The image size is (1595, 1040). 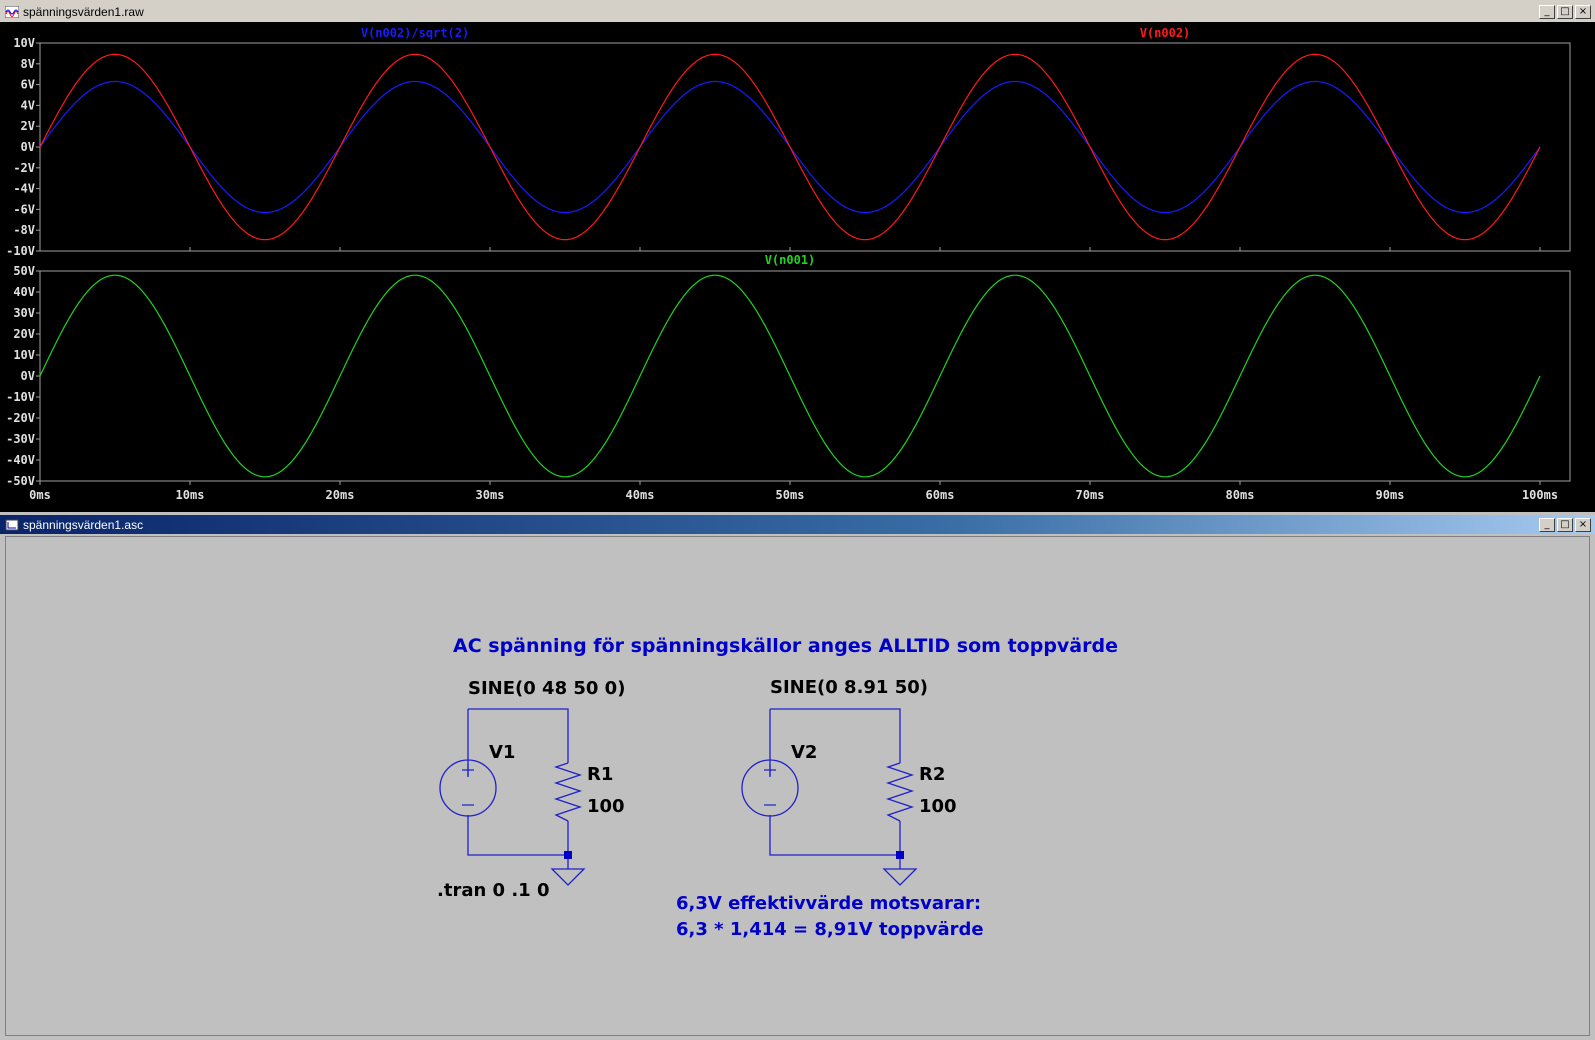 I want to click on x-tick-label: 70ms, so click(x=1090, y=495).